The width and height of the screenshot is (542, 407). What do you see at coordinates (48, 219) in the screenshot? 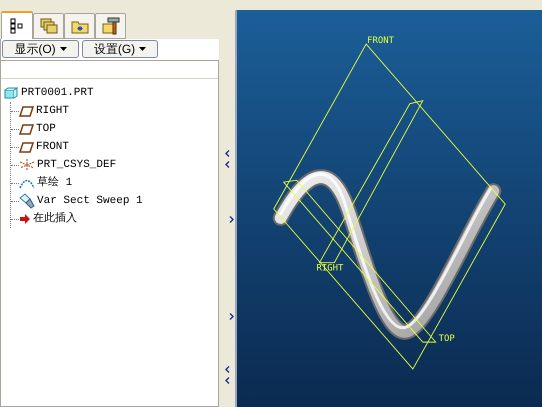
I see `tree-item: 在此插入` at bounding box center [48, 219].